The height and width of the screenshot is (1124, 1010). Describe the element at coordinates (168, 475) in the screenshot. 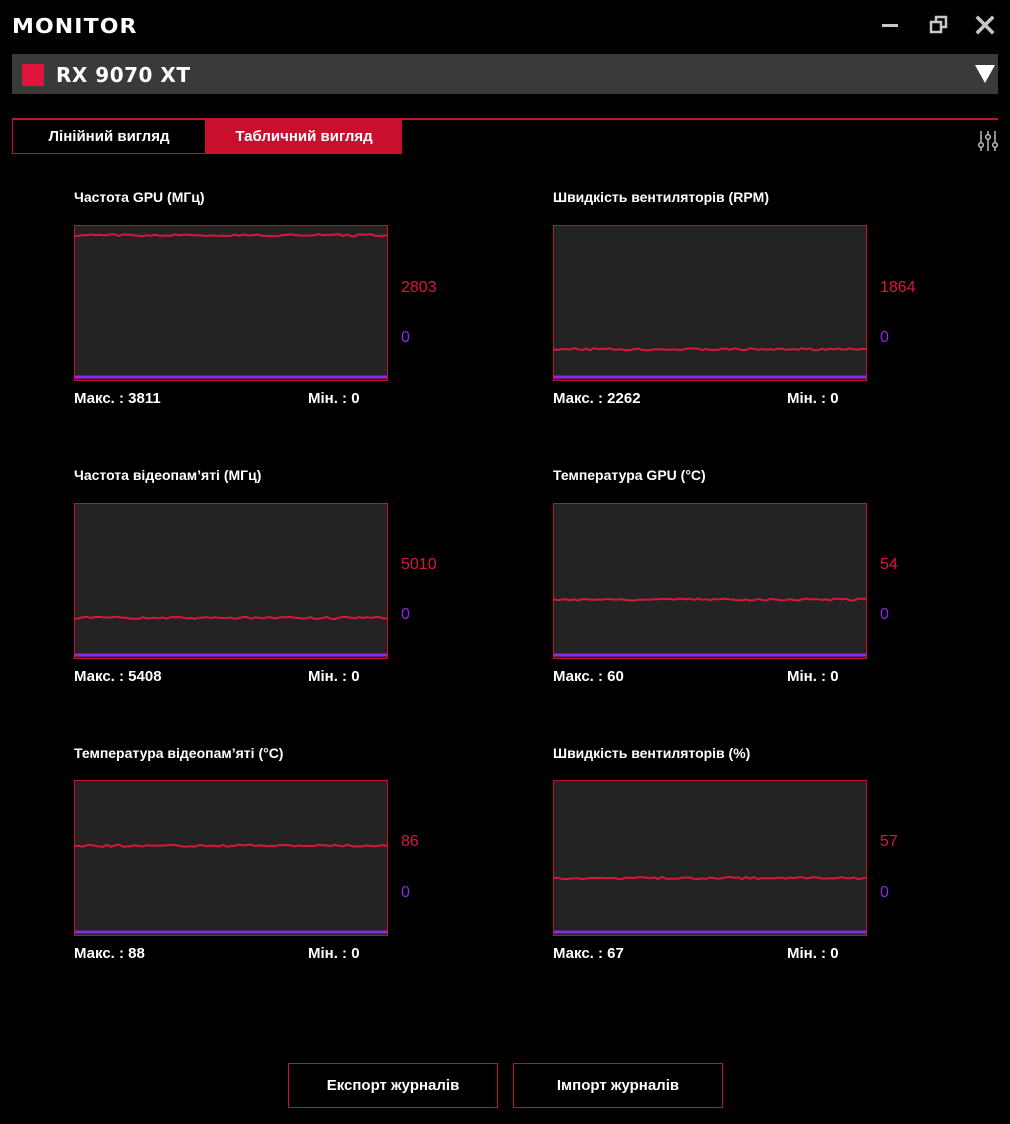

I see `chart-title-vram-clock: Частота відеопам’яті (МГц)` at that location.